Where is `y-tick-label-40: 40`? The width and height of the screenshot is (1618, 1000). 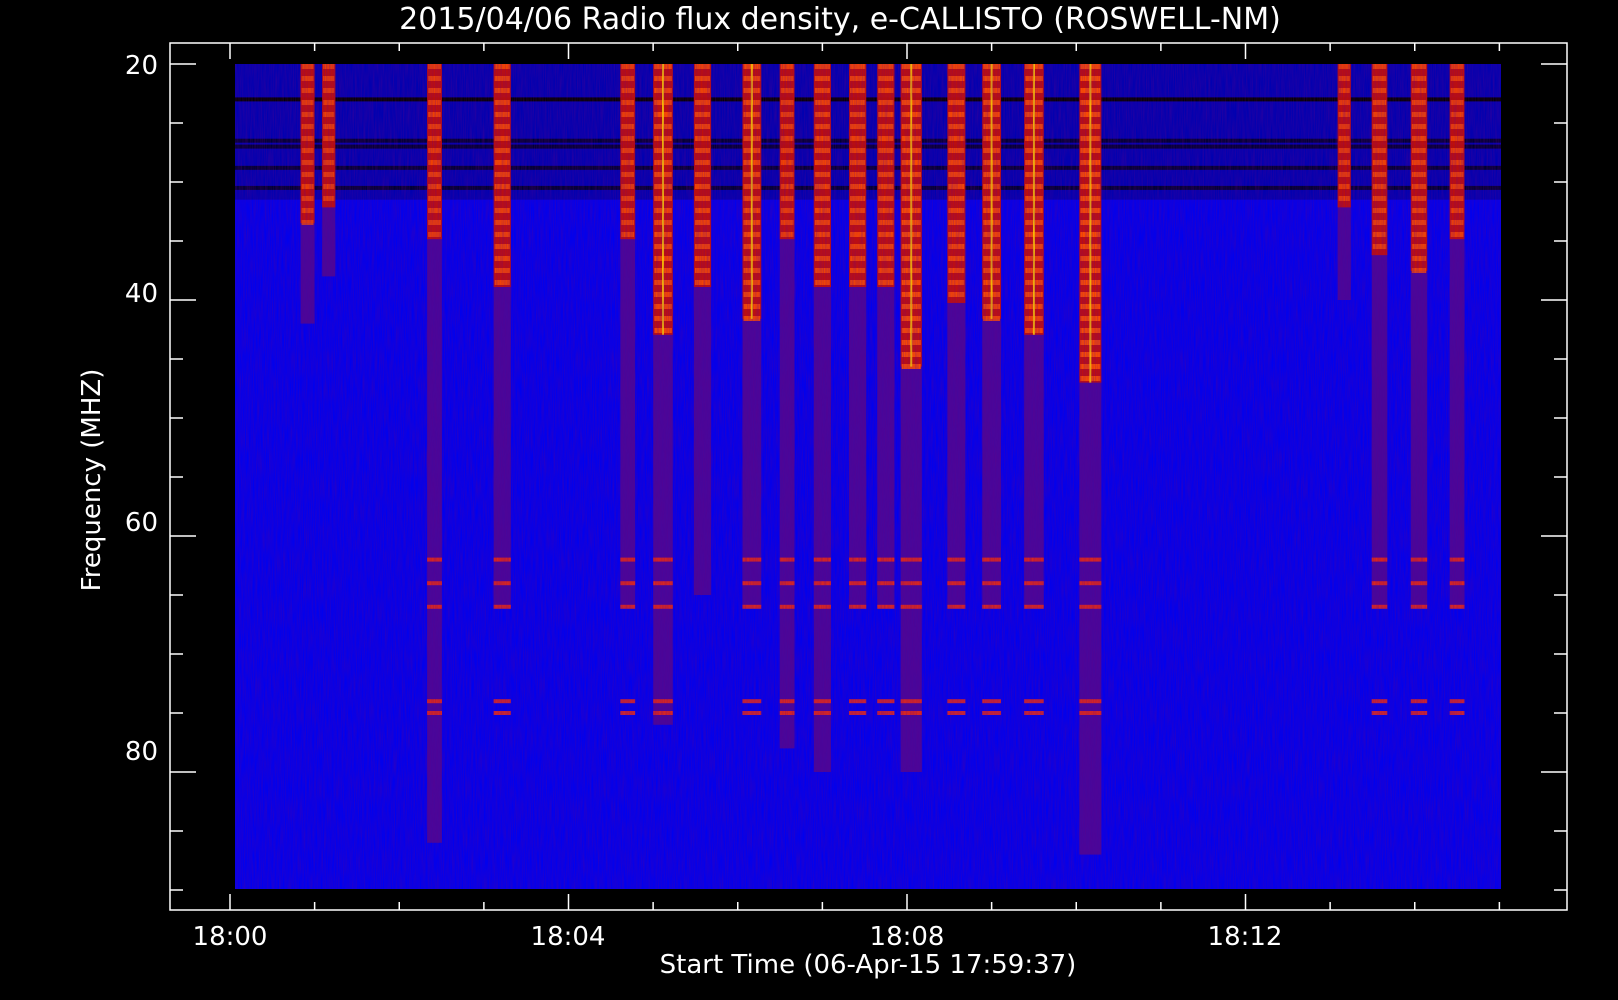 y-tick-label-40: 40 is located at coordinates (141, 294).